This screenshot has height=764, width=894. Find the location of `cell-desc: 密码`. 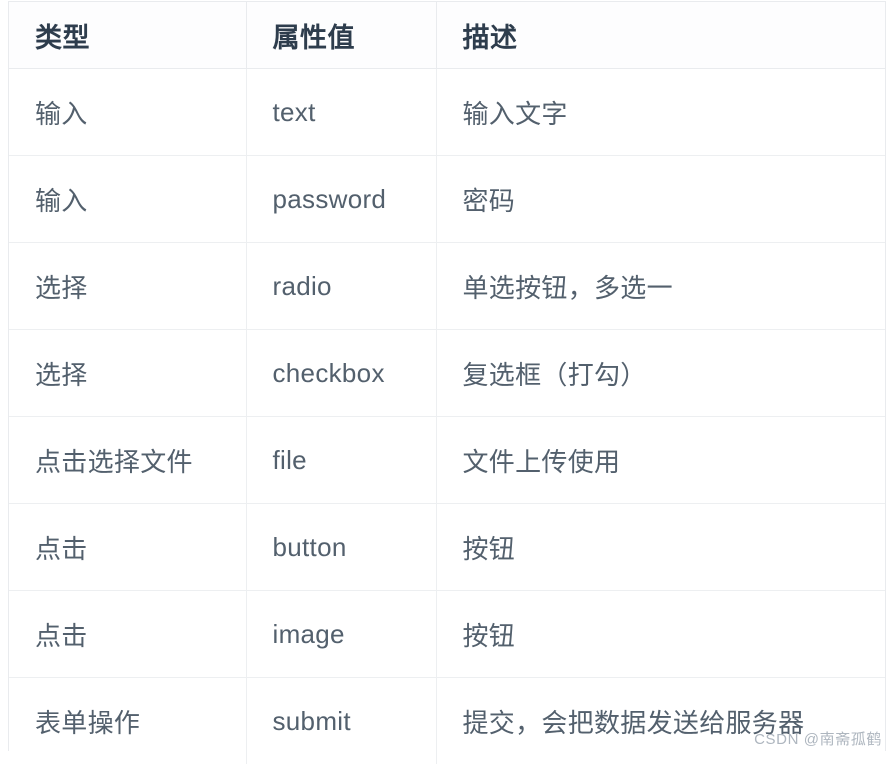

cell-desc: 密码 is located at coordinates (660, 199).